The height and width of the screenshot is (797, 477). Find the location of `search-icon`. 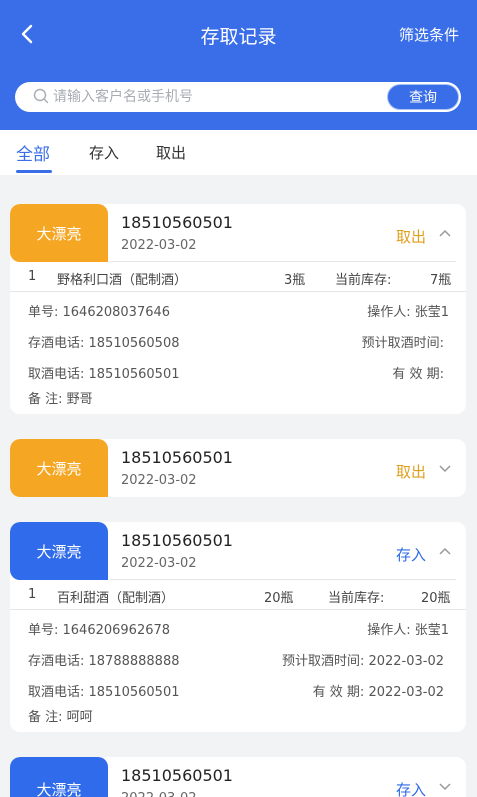

search-icon is located at coordinates (41, 96).